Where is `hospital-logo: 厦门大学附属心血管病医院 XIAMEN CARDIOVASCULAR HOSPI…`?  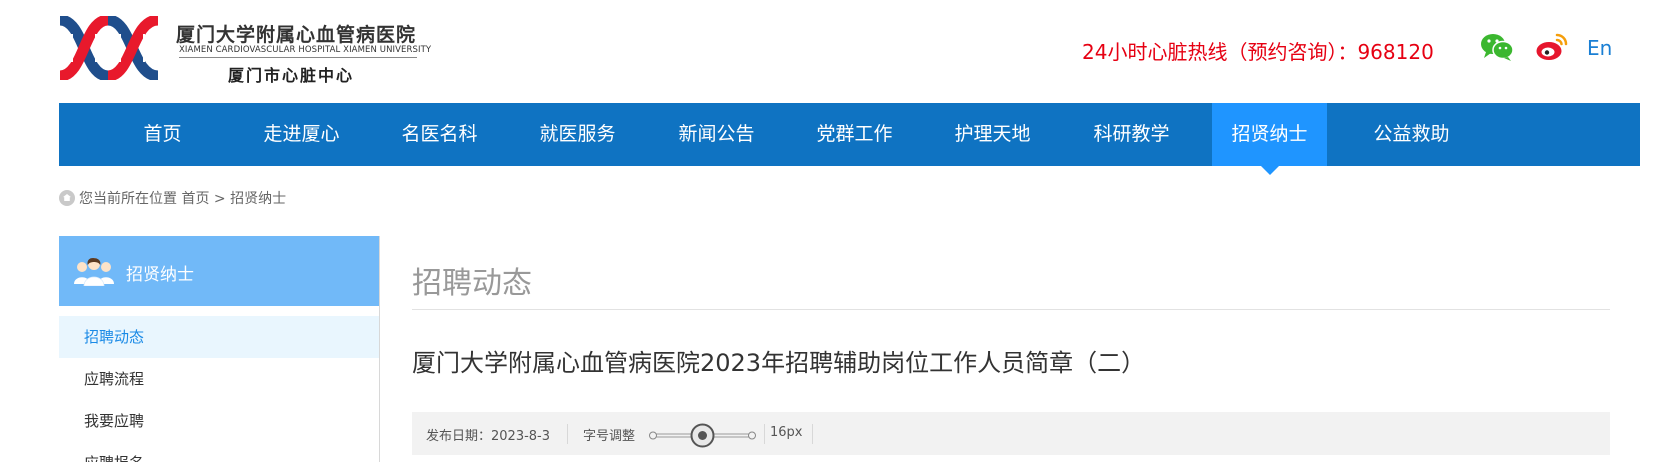 hospital-logo: 厦门大学附属心血管病医院 XIAMEN CARDIOVASCULAR HOSPI… is located at coordinates (244, 50).